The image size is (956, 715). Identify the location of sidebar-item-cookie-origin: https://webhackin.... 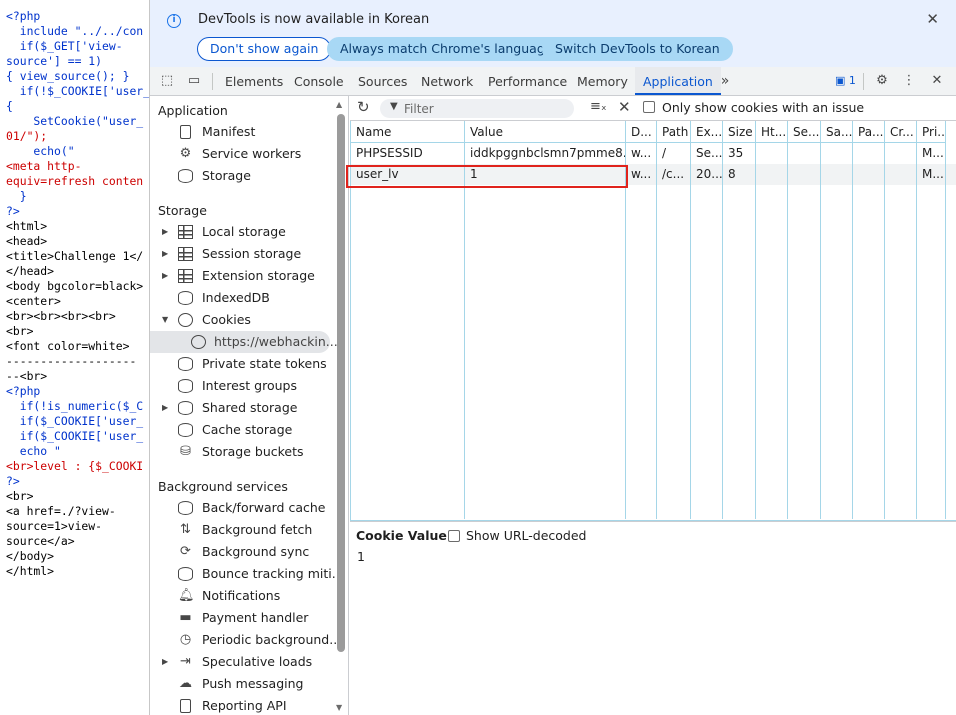
(244, 342).